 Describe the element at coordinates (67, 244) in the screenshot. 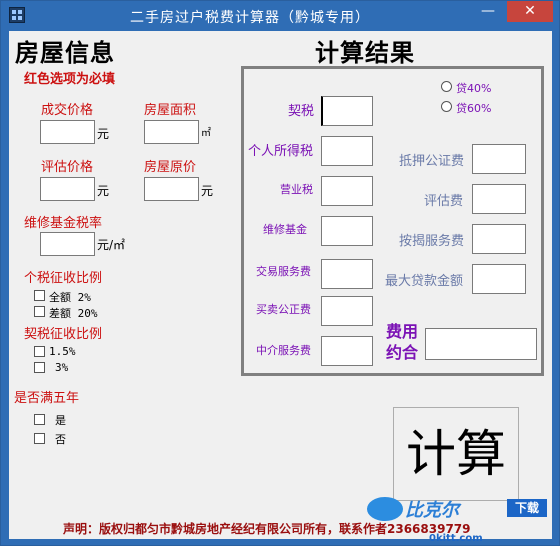

I see `fund-rate-input` at that location.